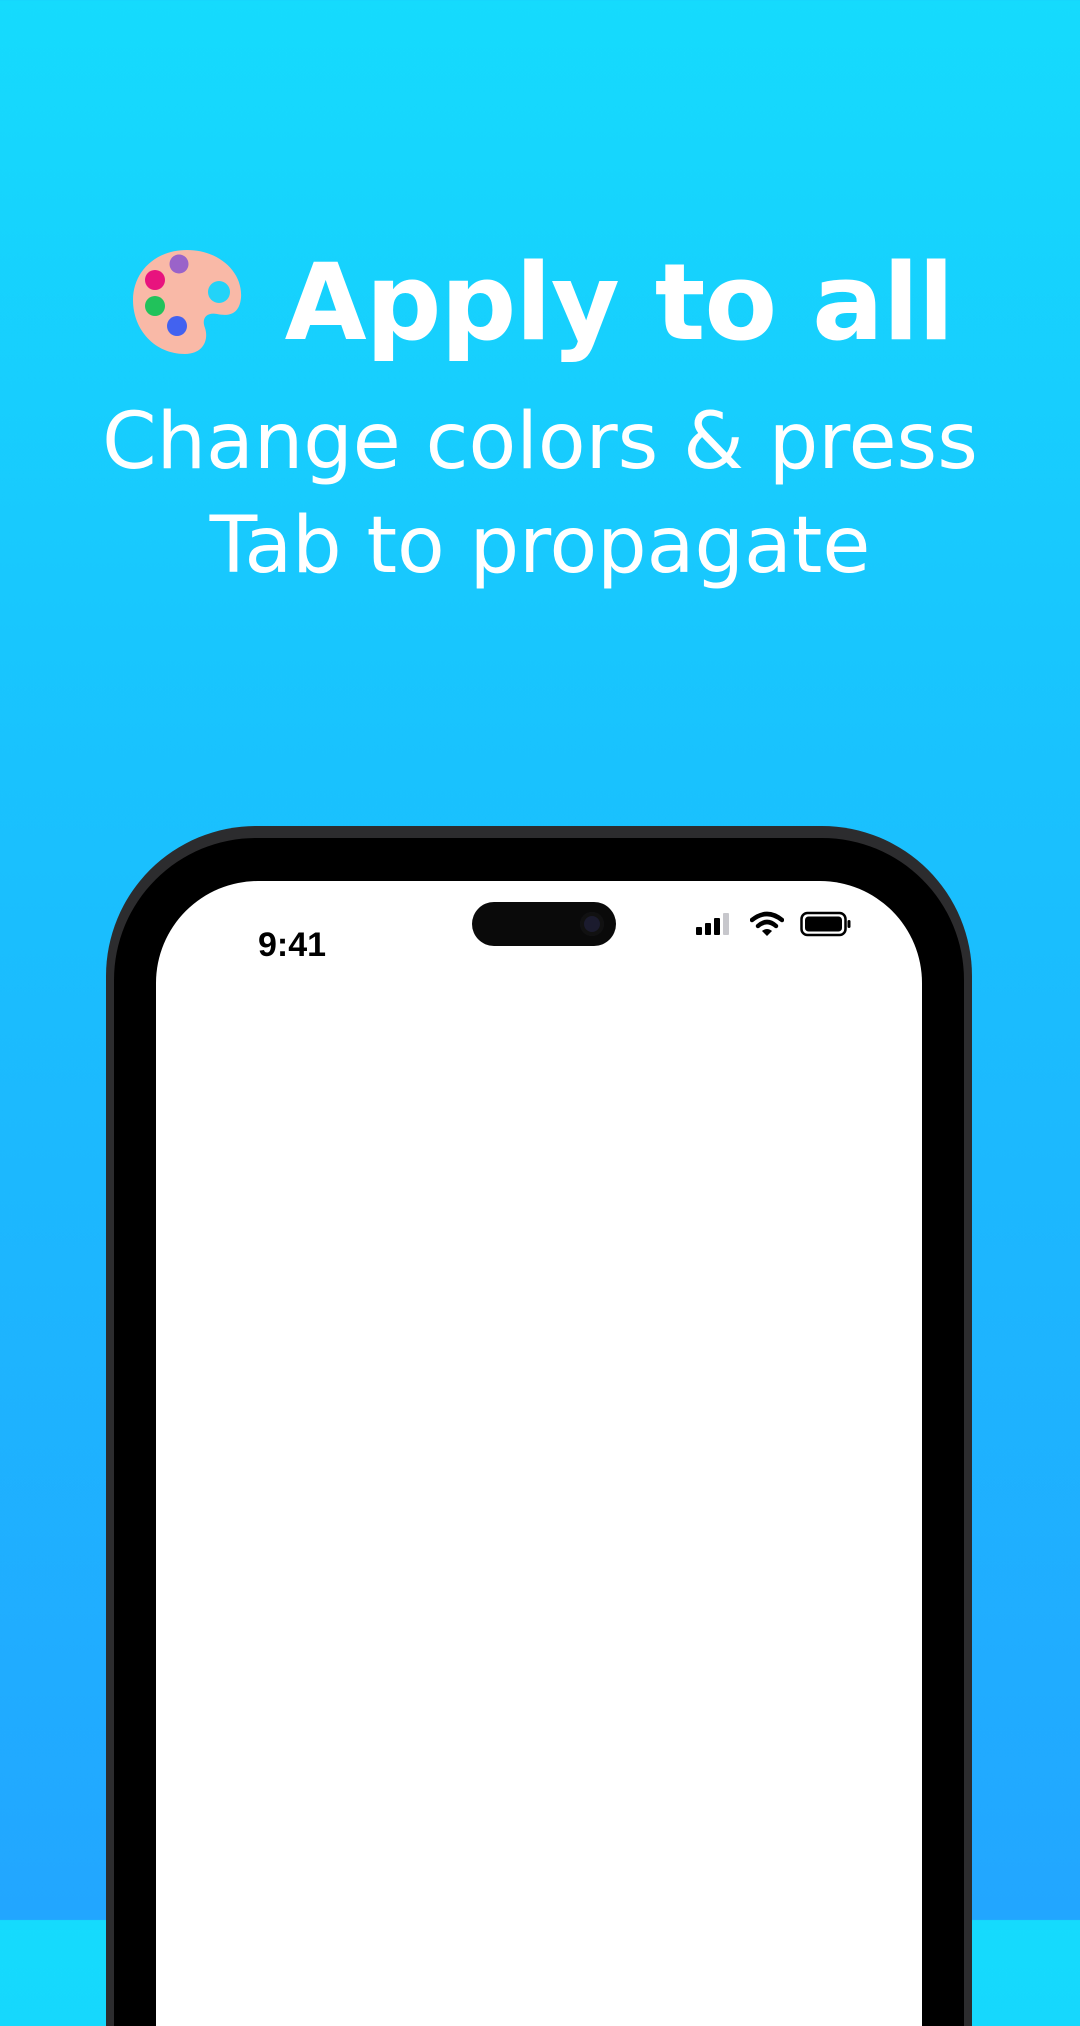 The width and height of the screenshot is (1080, 2026). I want to click on status-icons, so click(774, 924).